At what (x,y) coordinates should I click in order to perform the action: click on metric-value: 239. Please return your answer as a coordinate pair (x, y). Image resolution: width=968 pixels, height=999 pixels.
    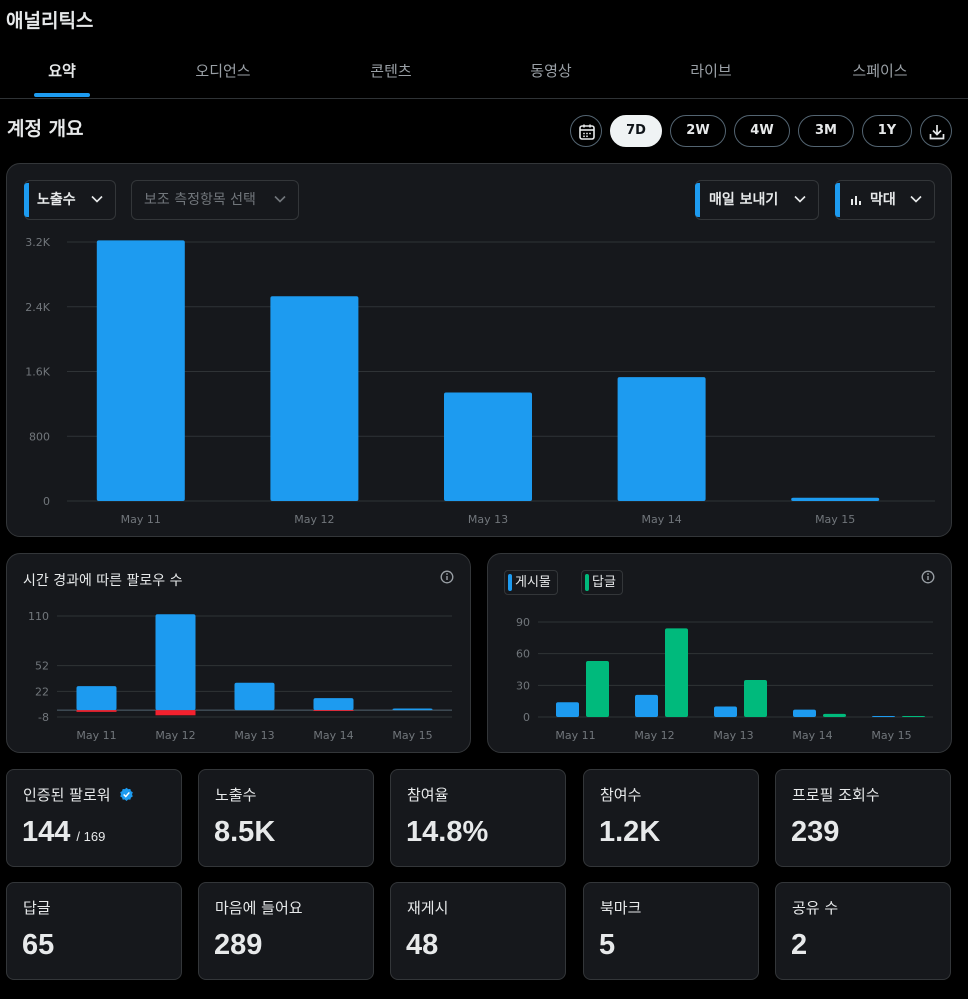
    Looking at the image, I should click on (815, 832).